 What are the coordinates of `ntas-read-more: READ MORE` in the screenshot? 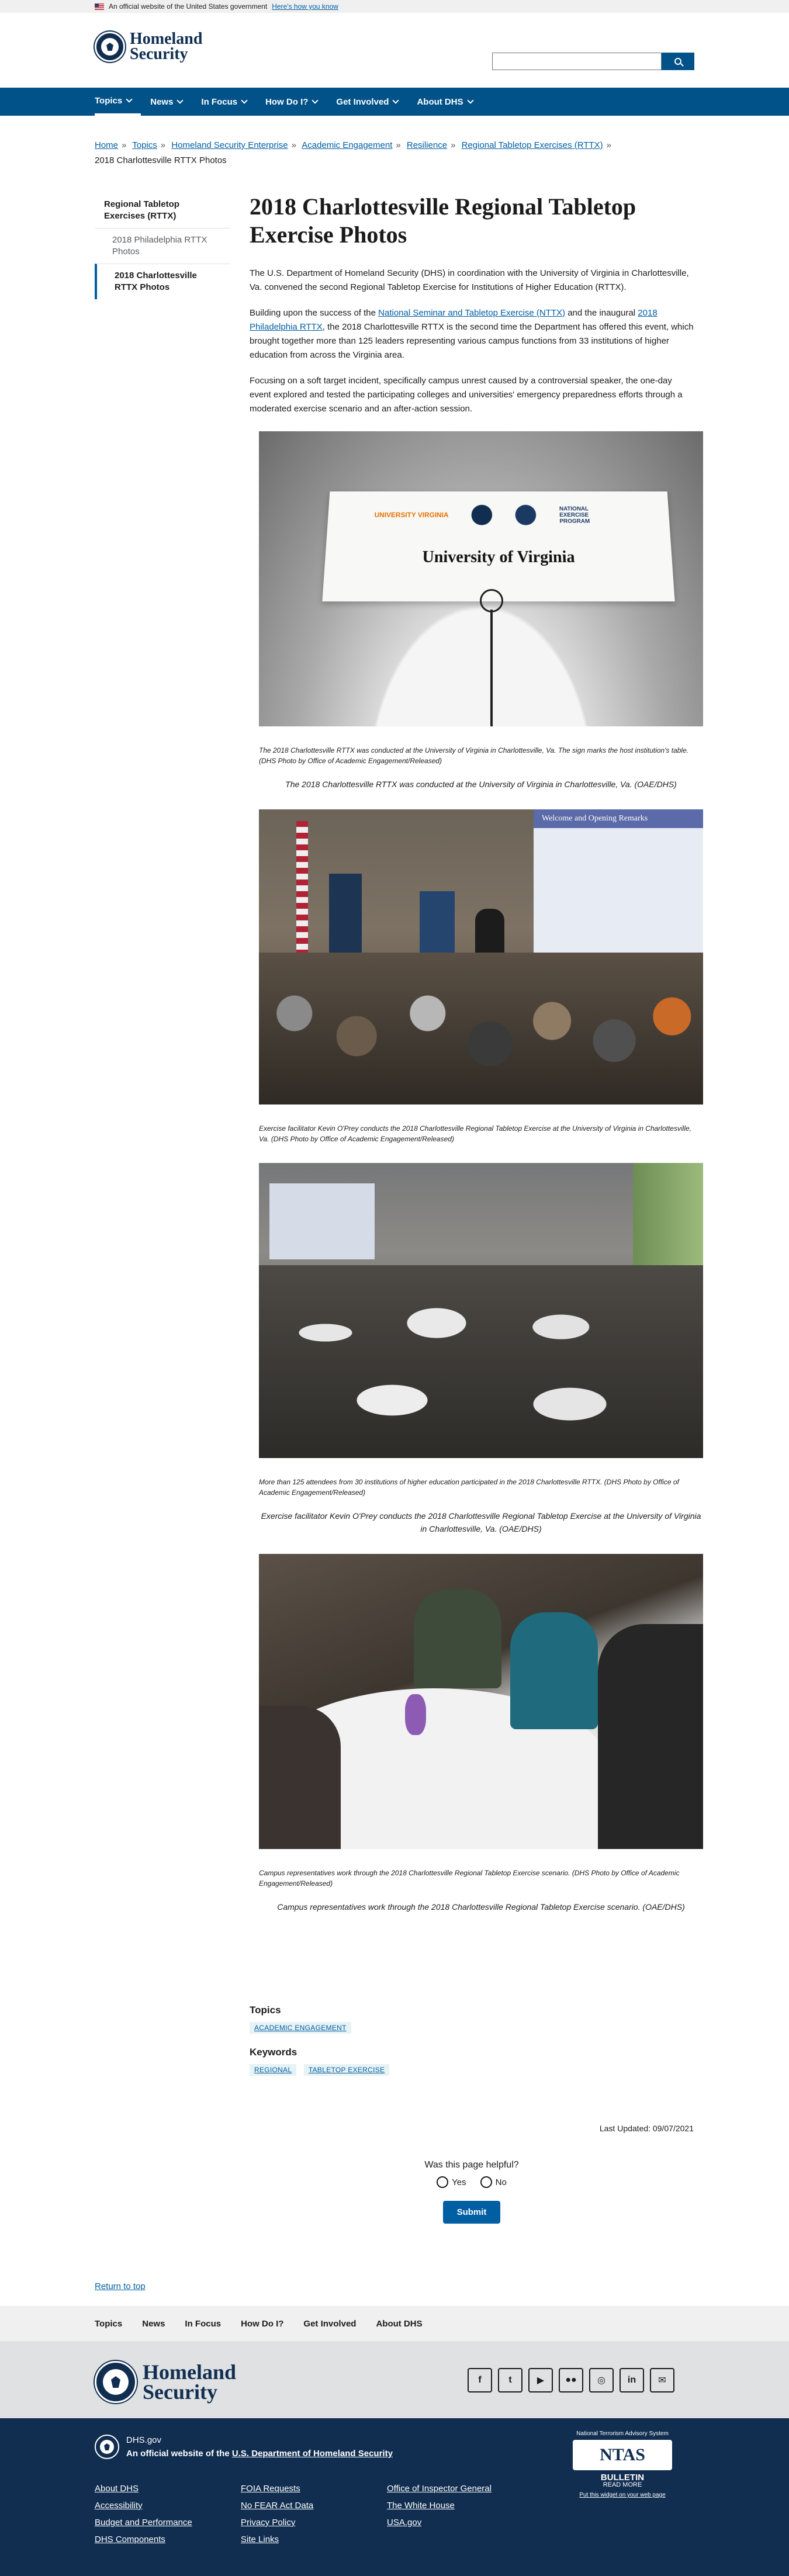 It's located at (622, 2485).